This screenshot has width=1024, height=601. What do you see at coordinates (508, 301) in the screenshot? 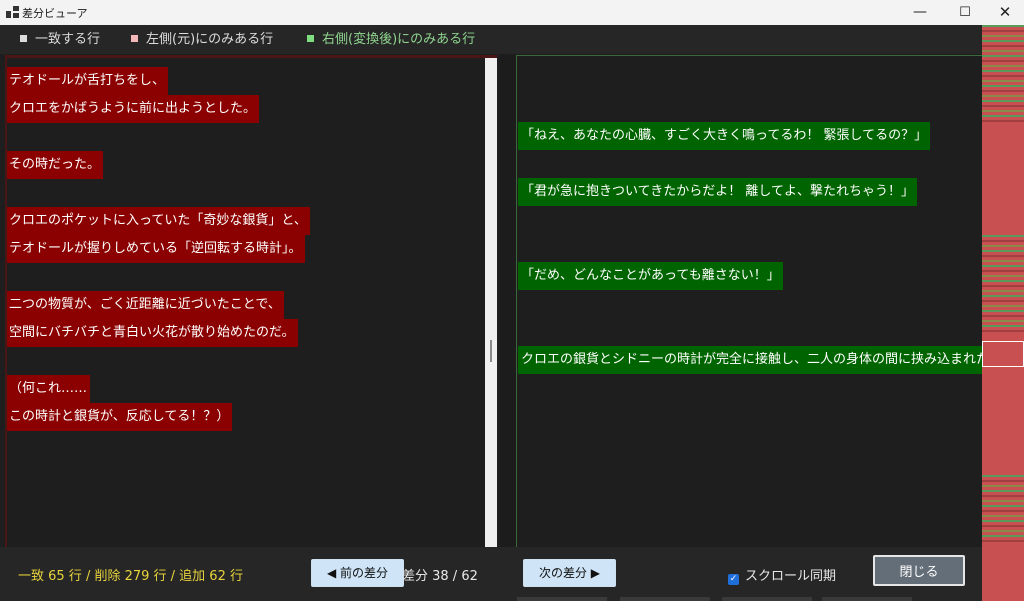
I see `pane-divider` at bounding box center [508, 301].